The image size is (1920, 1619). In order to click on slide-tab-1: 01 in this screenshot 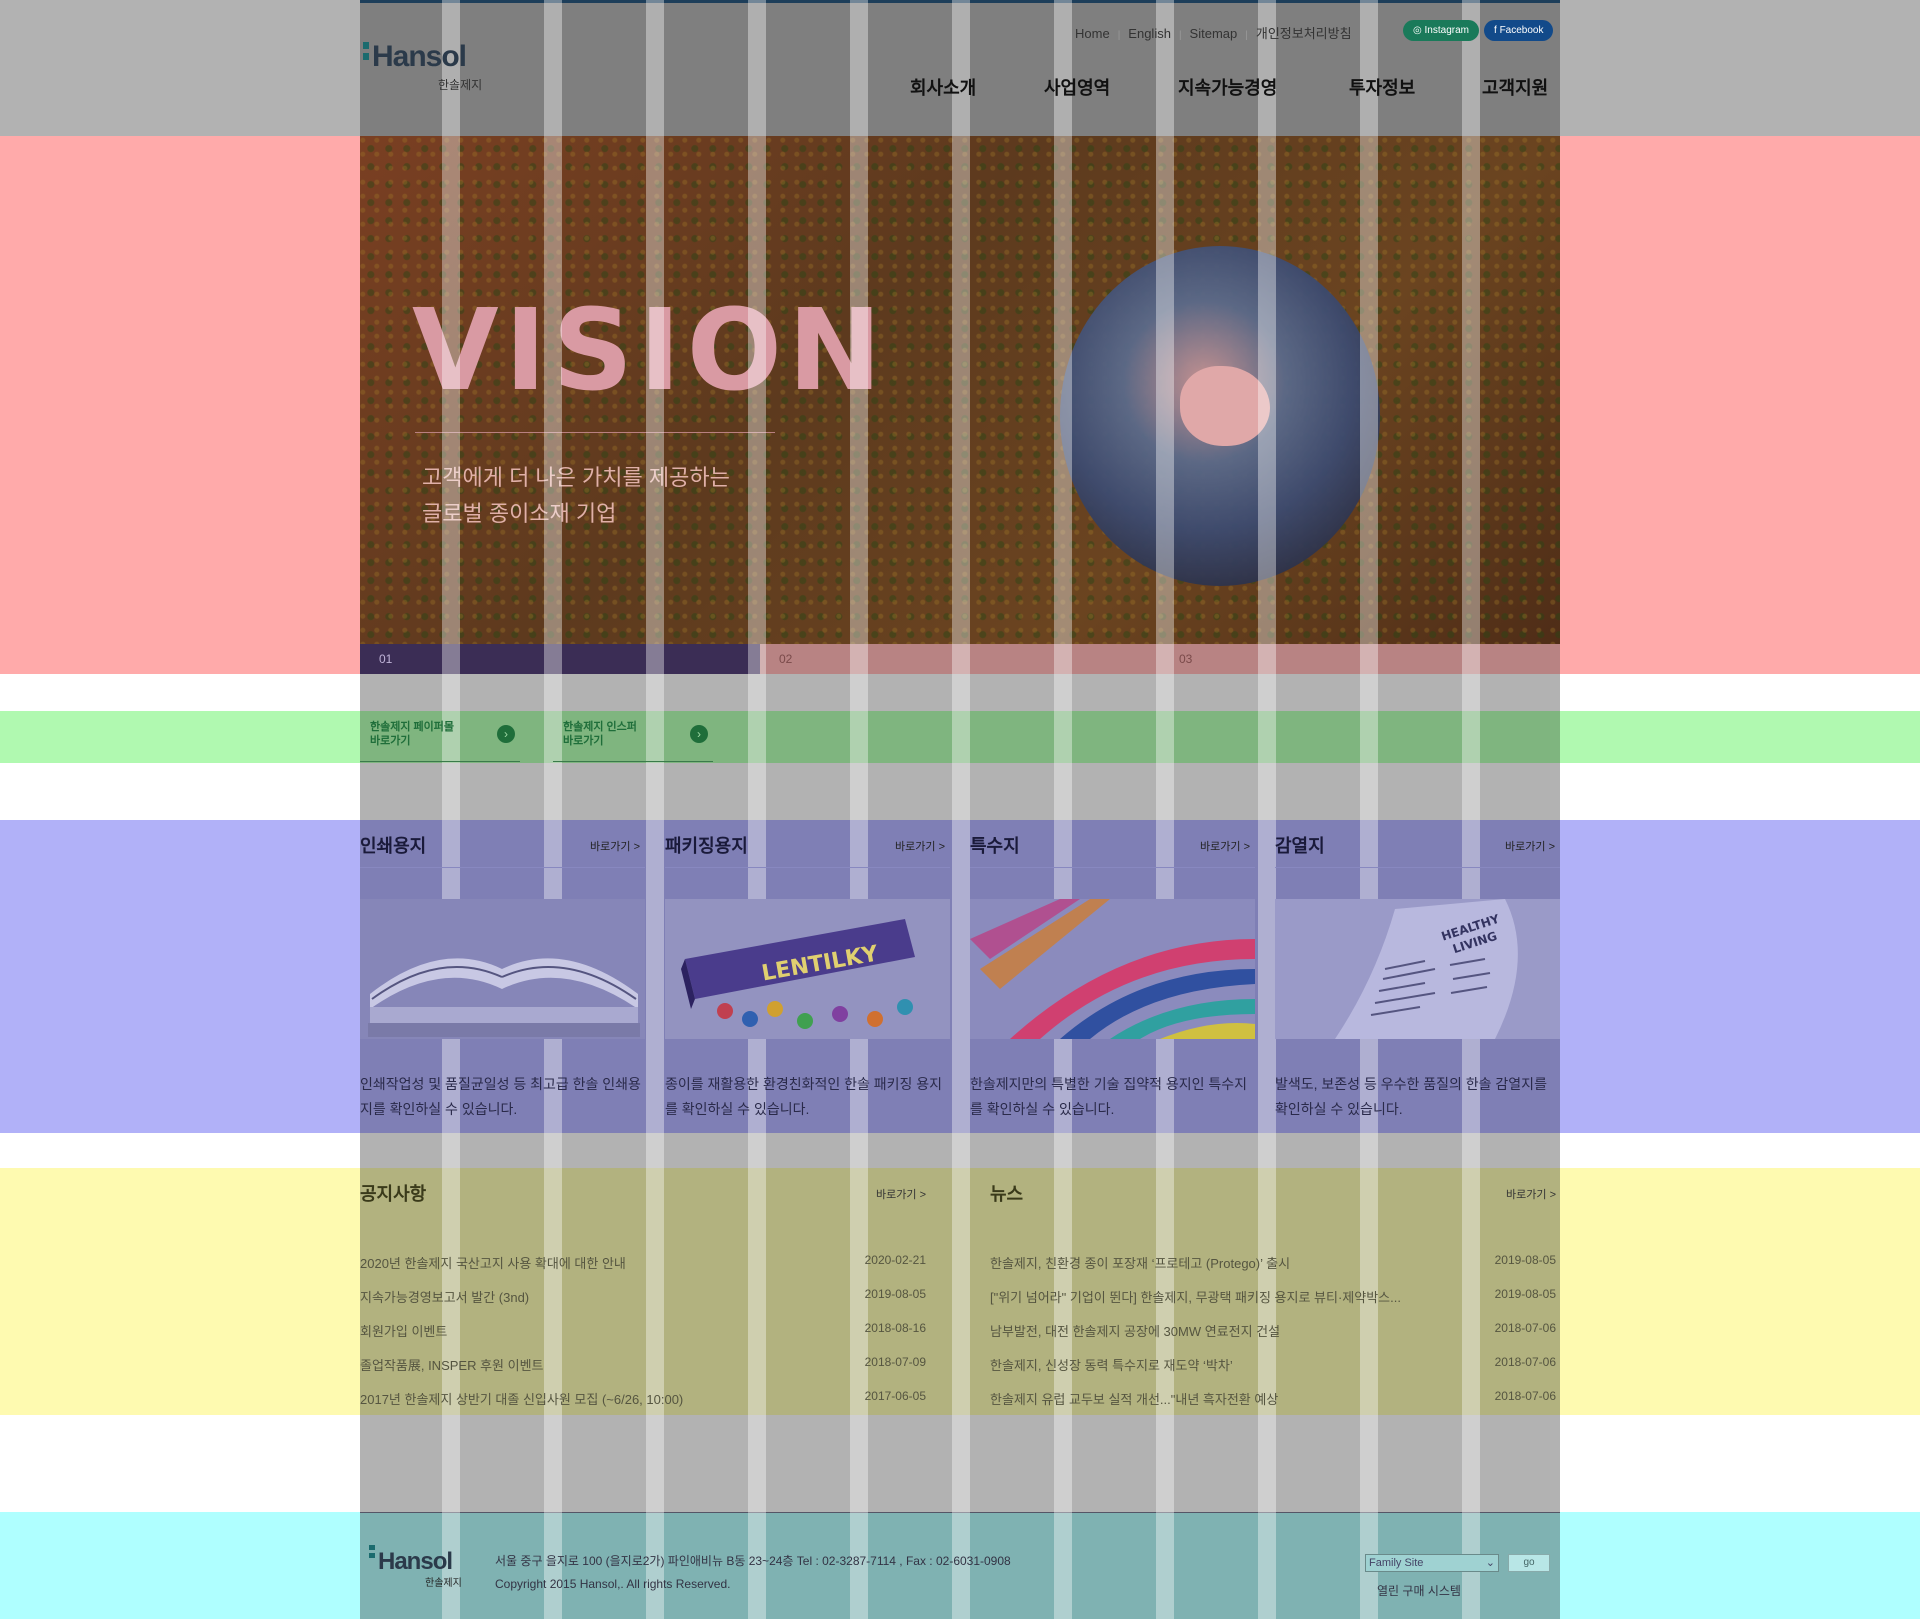, I will do `click(560, 659)`.